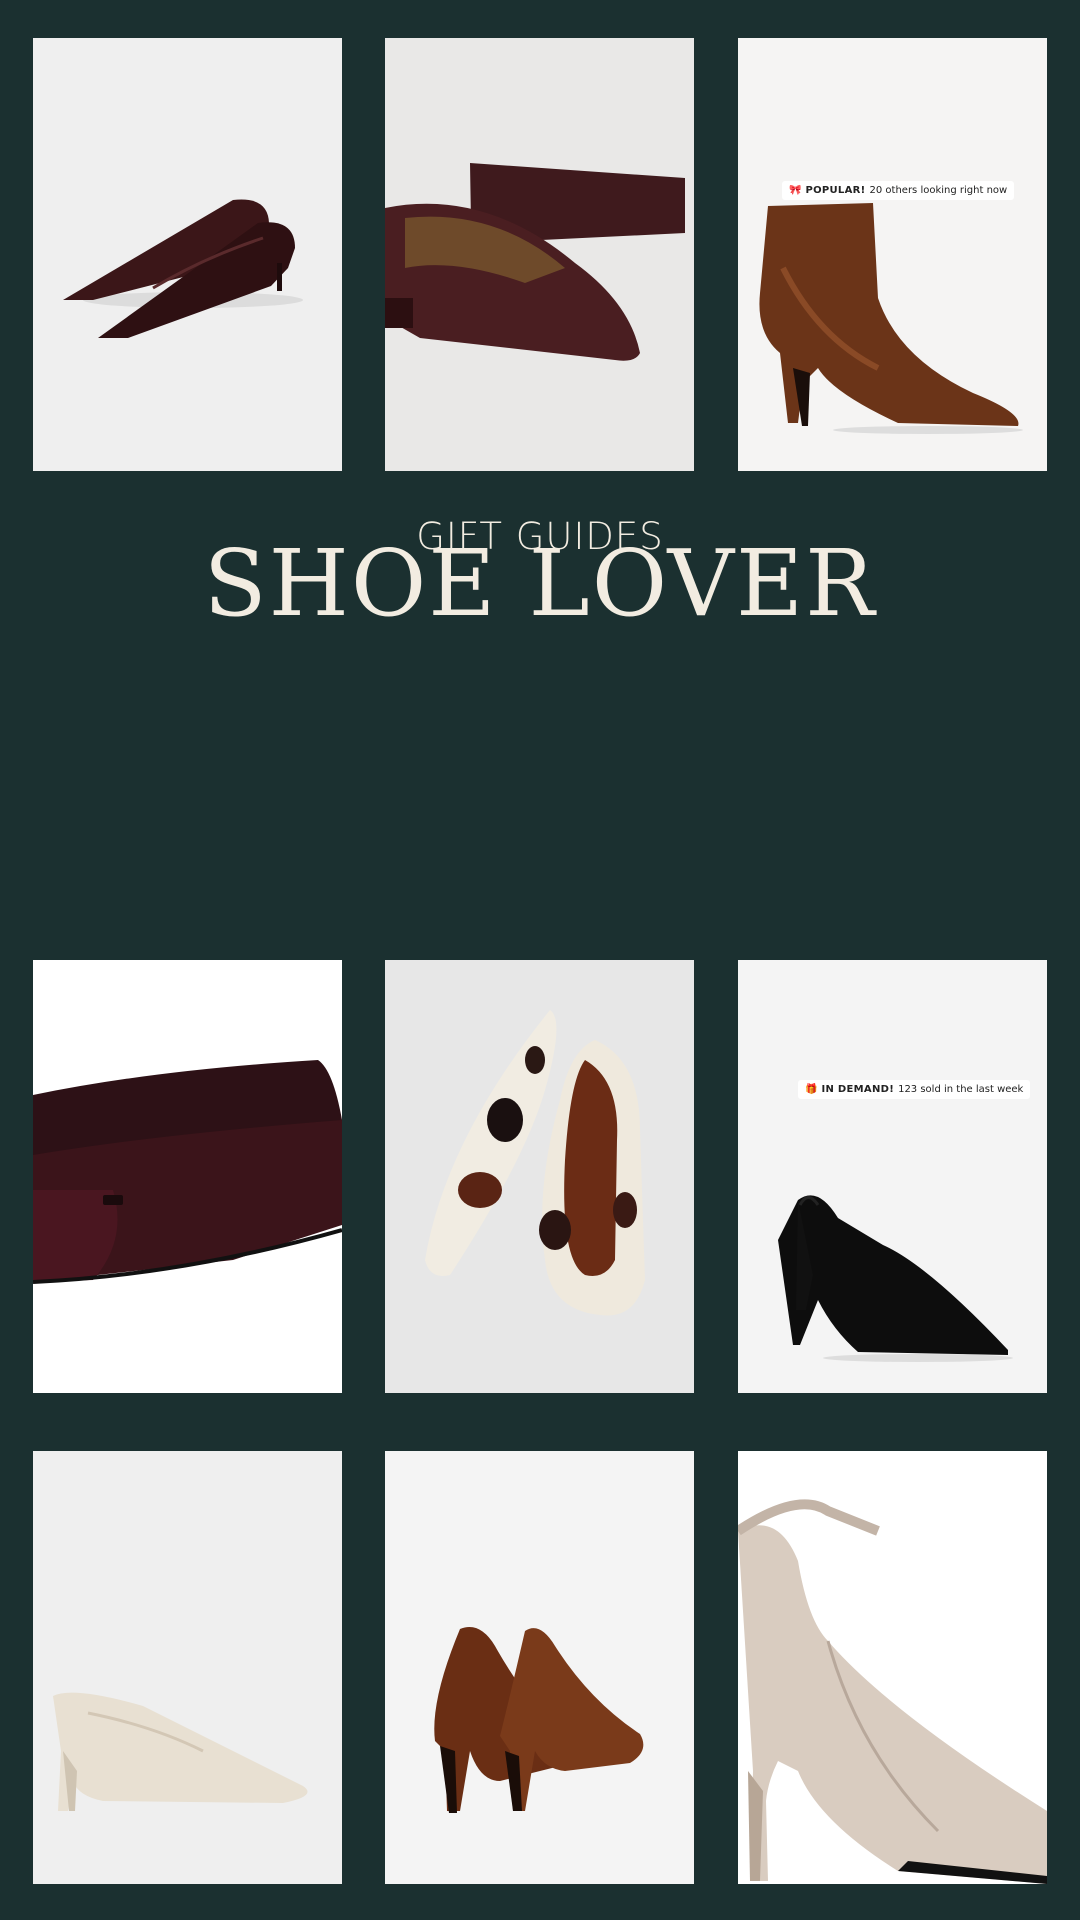  I want to click on bow-icon: 🎀, so click(795, 190).